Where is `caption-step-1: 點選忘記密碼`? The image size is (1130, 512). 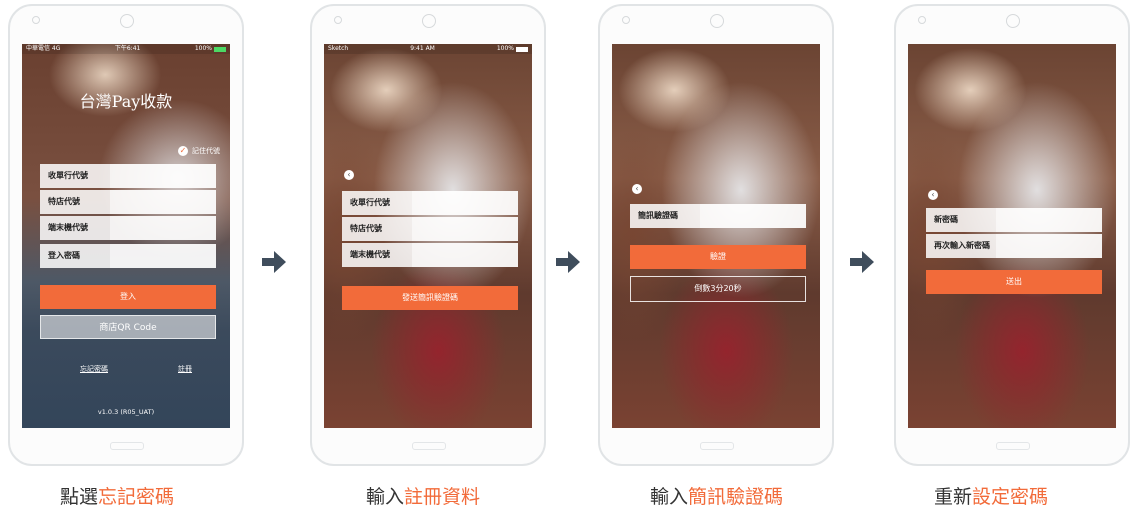 caption-step-1: 點選忘記密碼 is located at coordinates (117, 495).